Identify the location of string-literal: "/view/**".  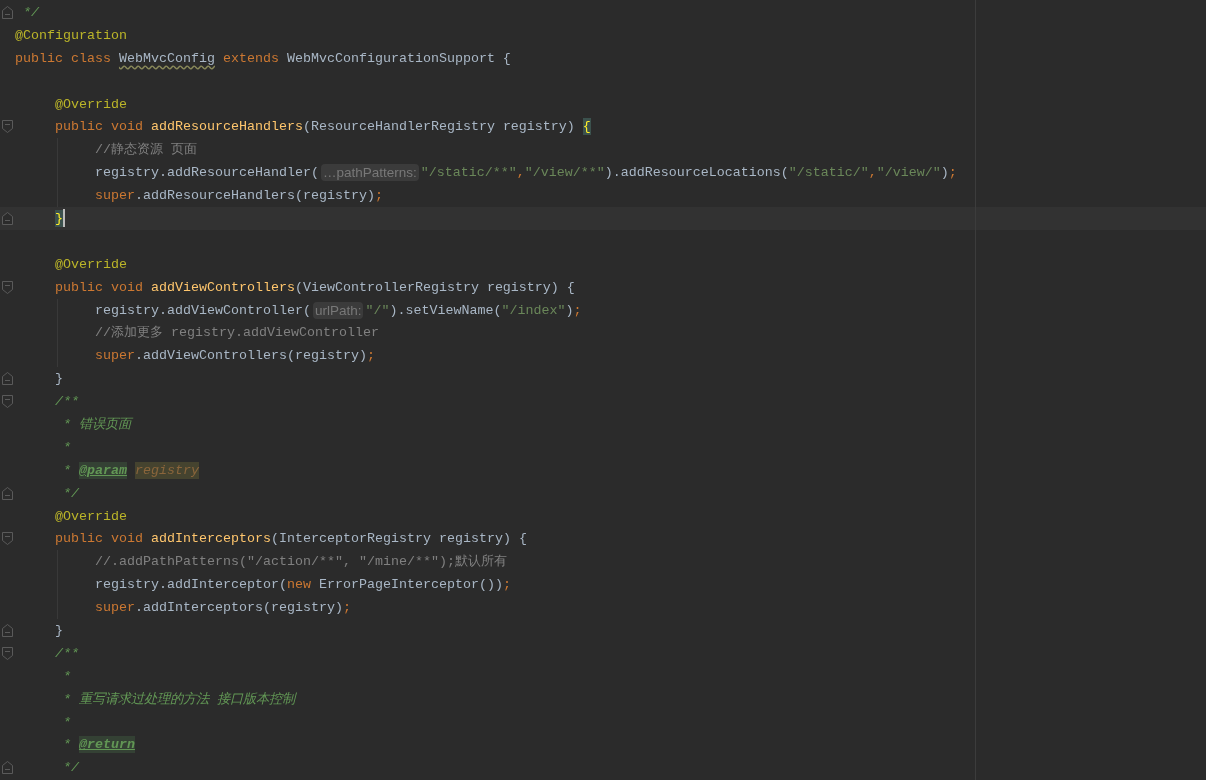
(564, 173).